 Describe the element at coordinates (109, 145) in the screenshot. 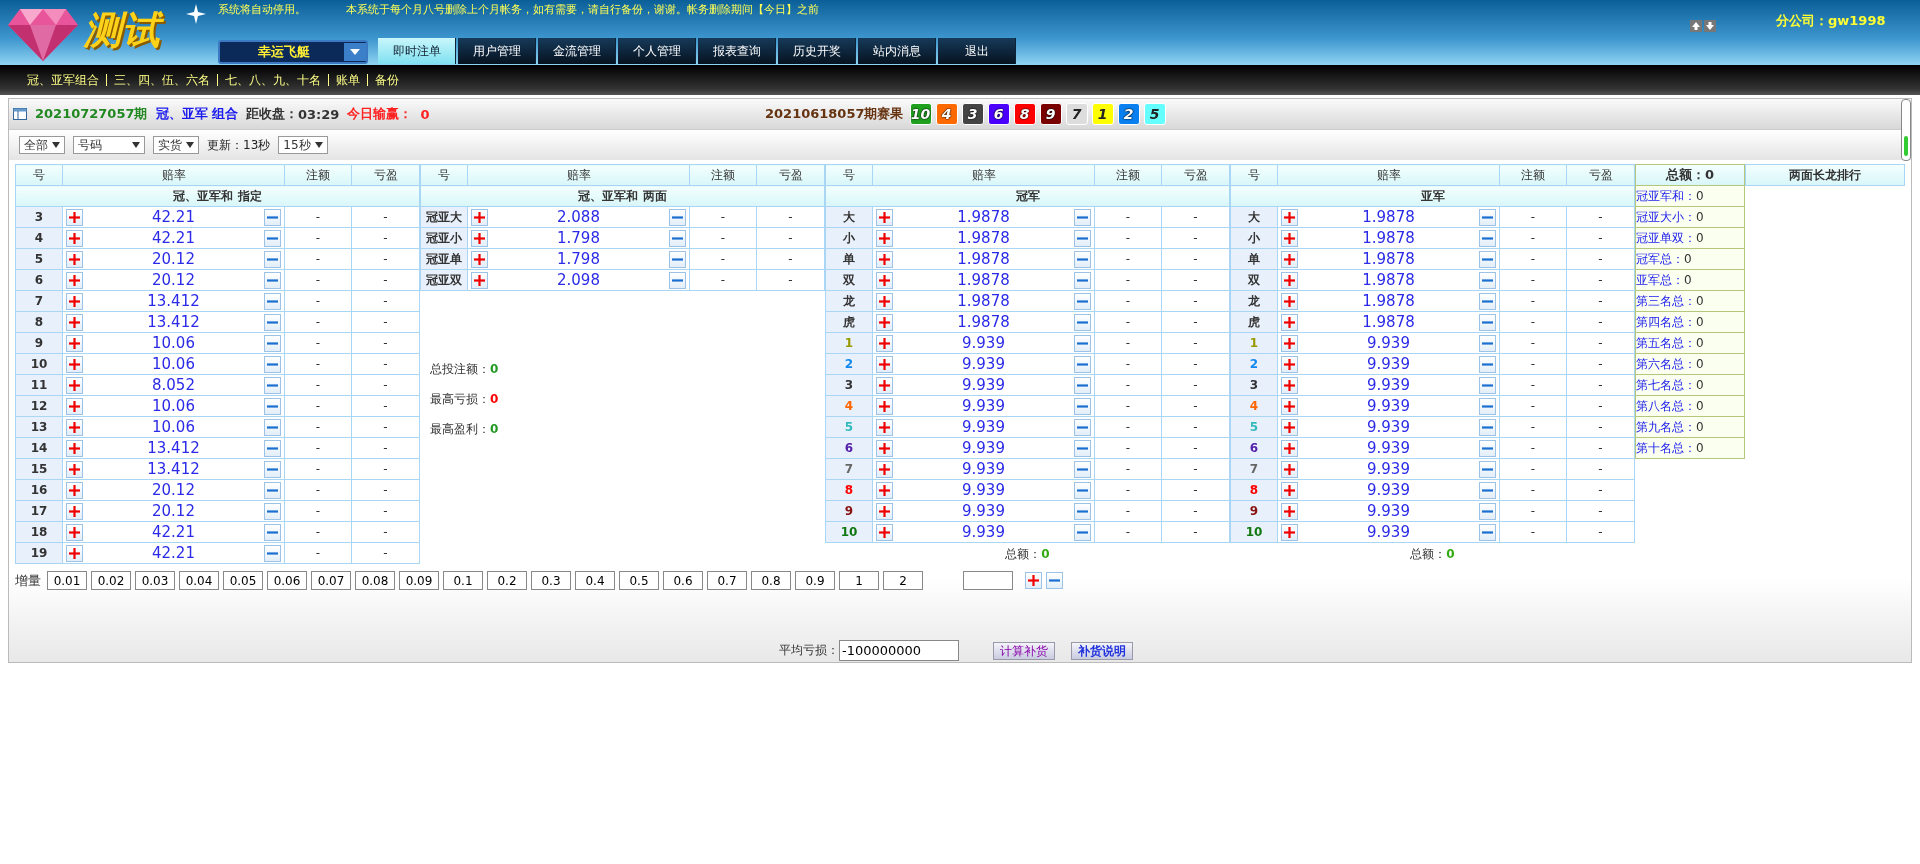

I see `filter-select: 号码` at that location.